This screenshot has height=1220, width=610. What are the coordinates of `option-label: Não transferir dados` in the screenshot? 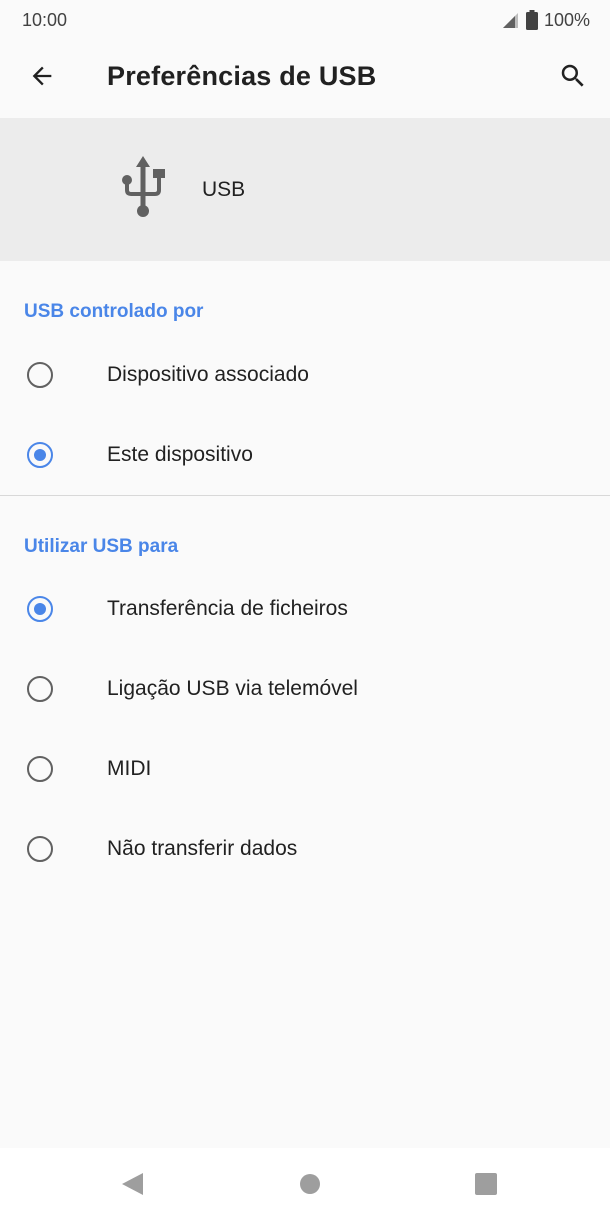 It's located at (202, 848).